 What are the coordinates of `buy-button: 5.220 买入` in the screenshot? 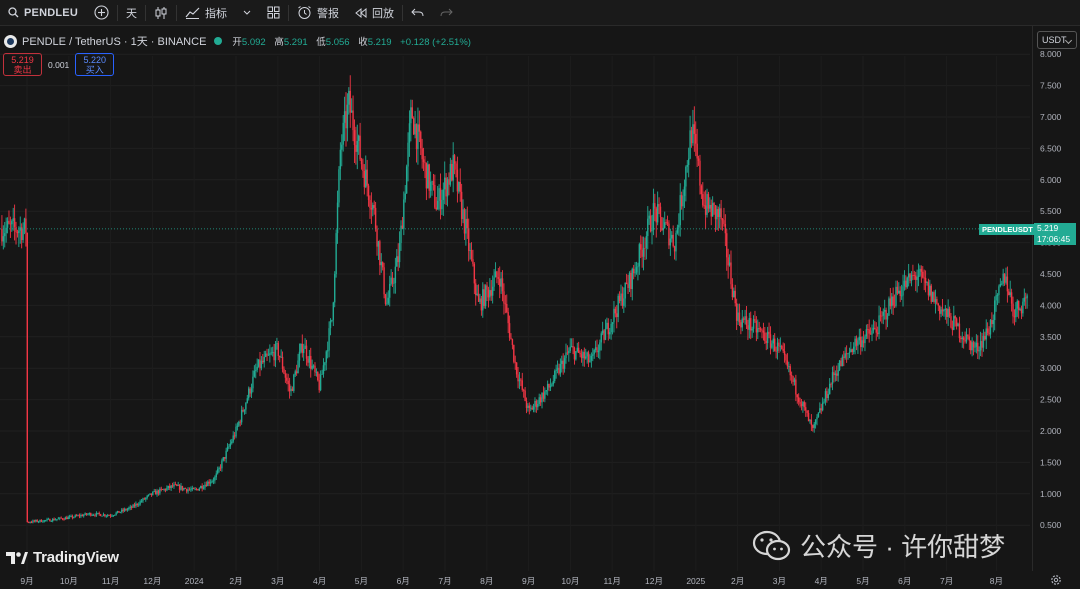 It's located at (95, 64).